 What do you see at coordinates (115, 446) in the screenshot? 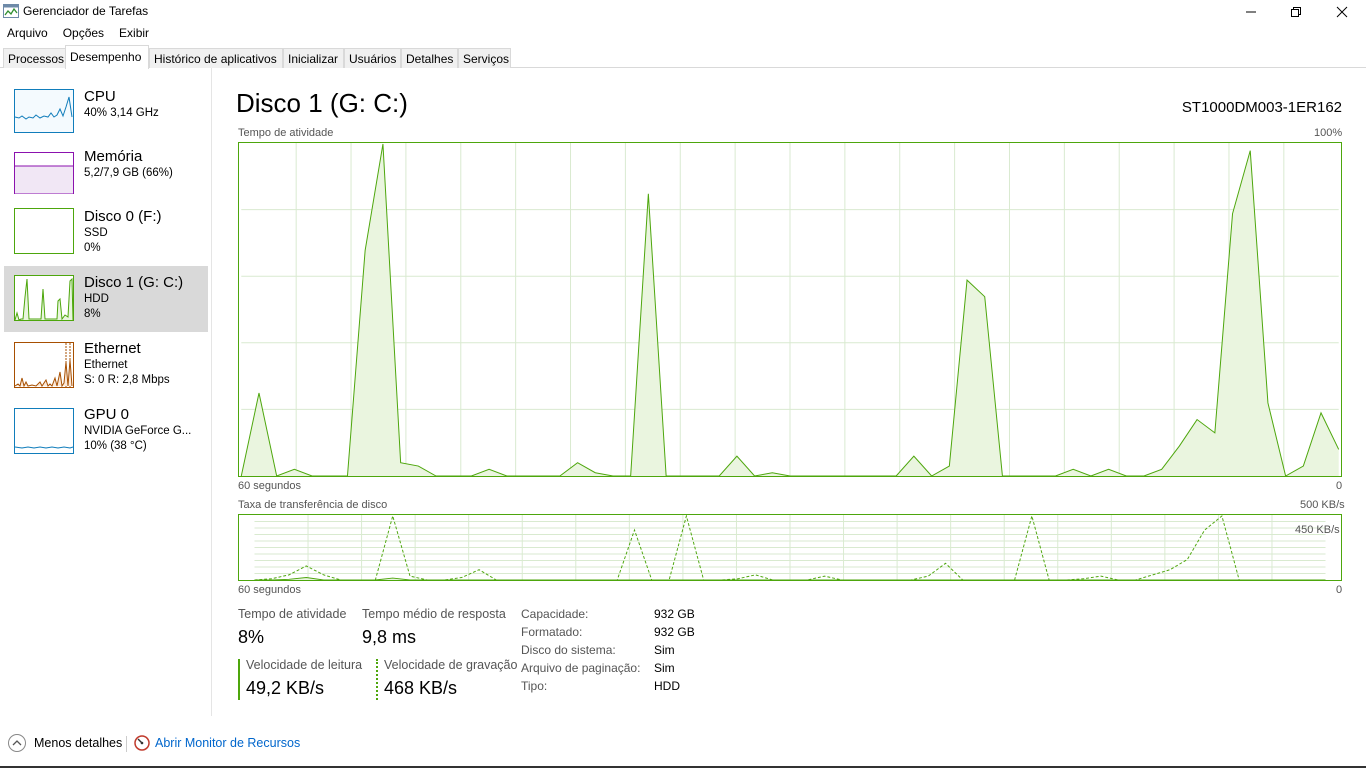
I see `gpu-usage: 10% (38 °C)` at bounding box center [115, 446].